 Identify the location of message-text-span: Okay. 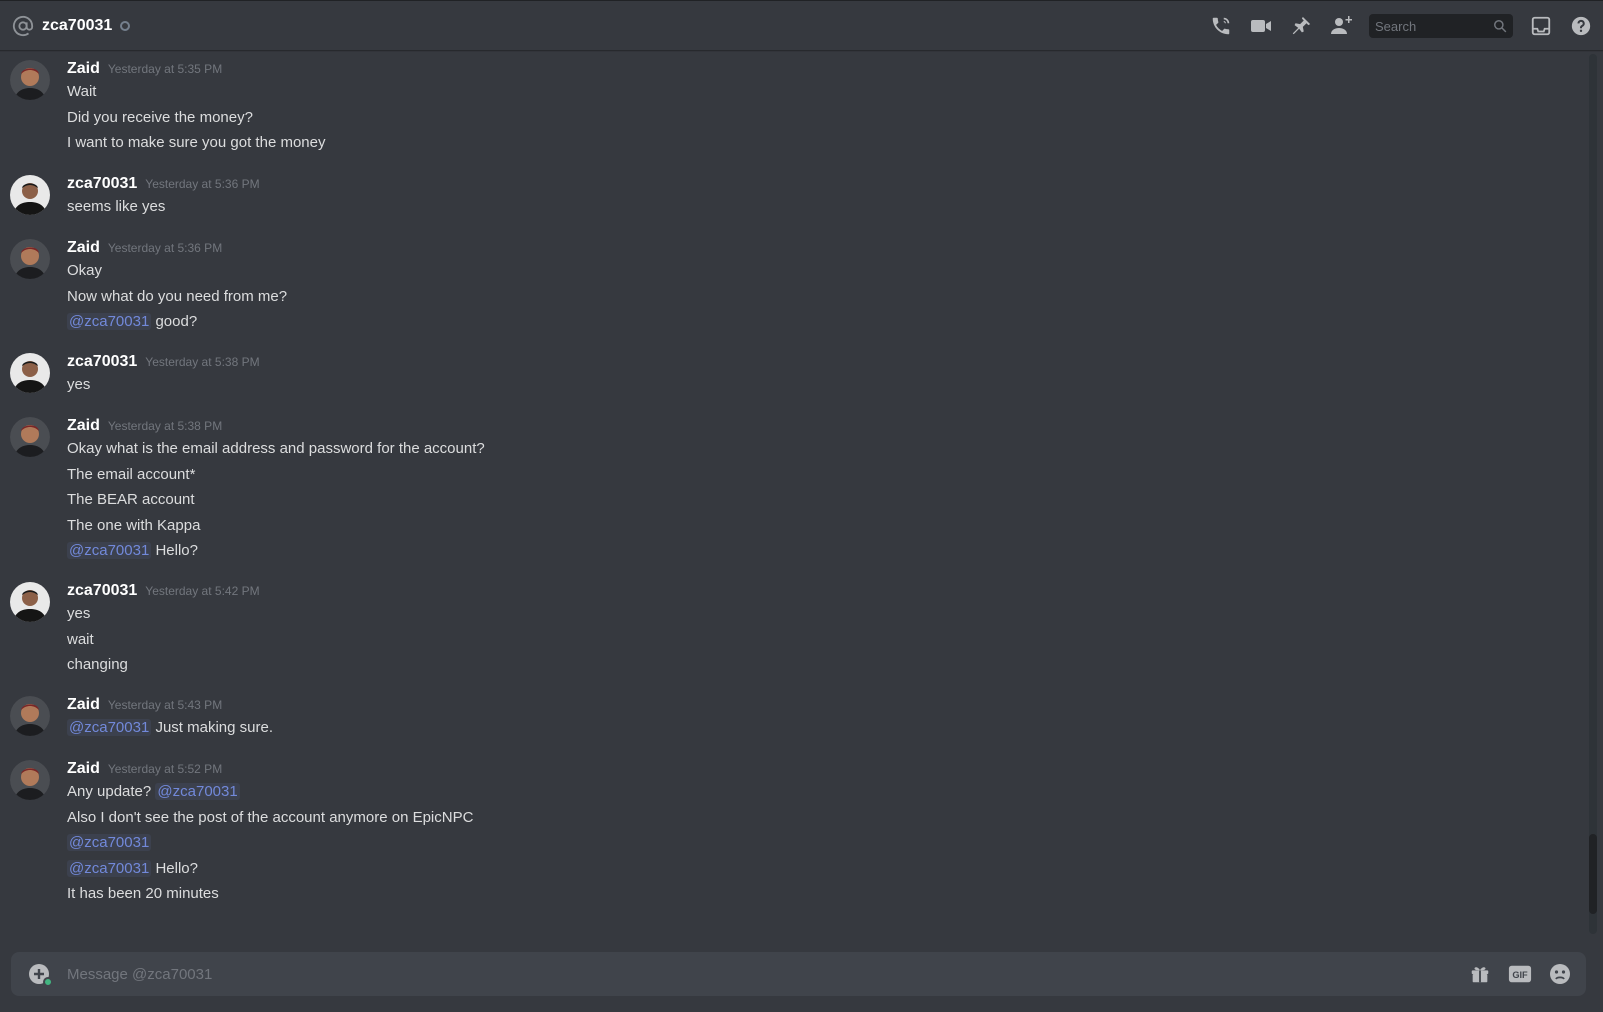
(85, 270).